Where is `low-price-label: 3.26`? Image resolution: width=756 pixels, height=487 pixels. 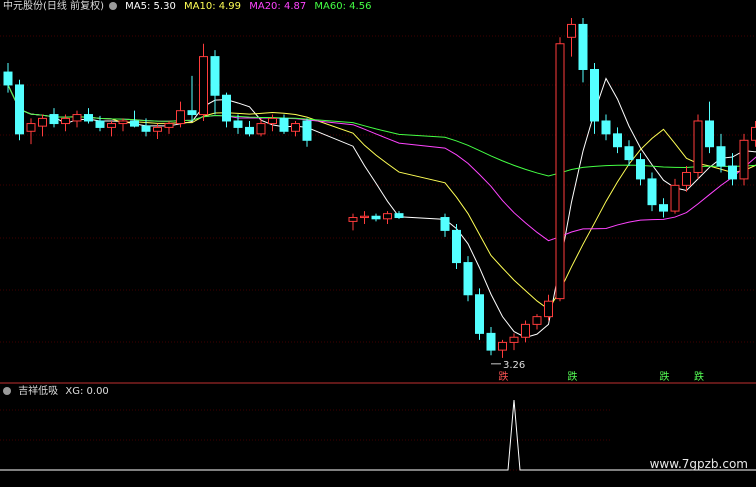 low-price-label: 3.26 is located at coordinates (514, 365).